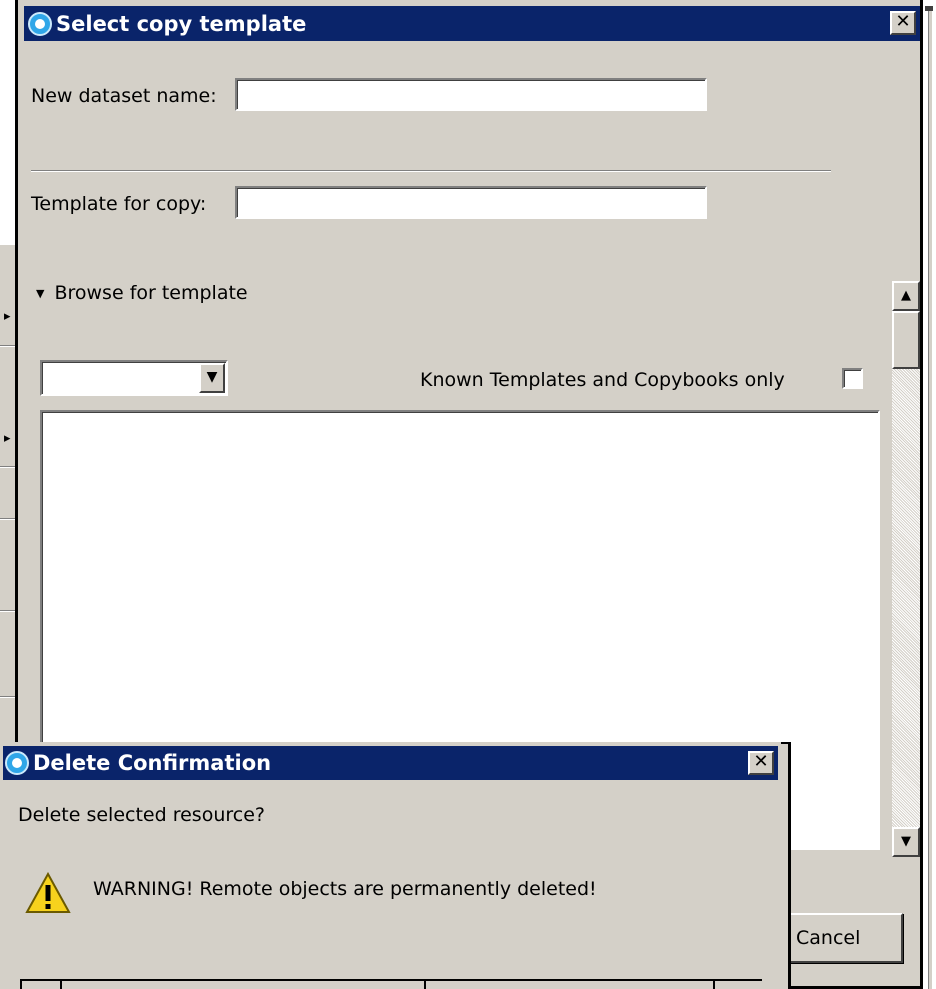 The width and height of the screenshot is (936, 989). I want to click on scrollbar-thumb, so click(906, 340).